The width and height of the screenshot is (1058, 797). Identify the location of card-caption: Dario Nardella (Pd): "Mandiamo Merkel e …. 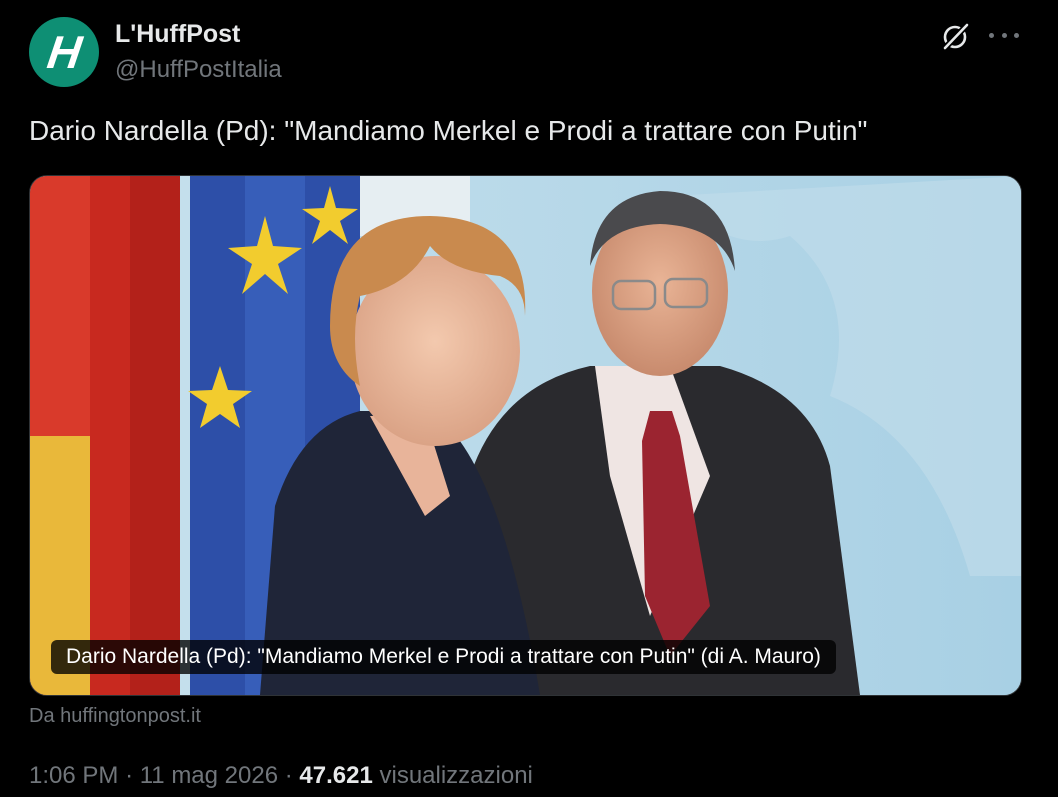
(443, 657).